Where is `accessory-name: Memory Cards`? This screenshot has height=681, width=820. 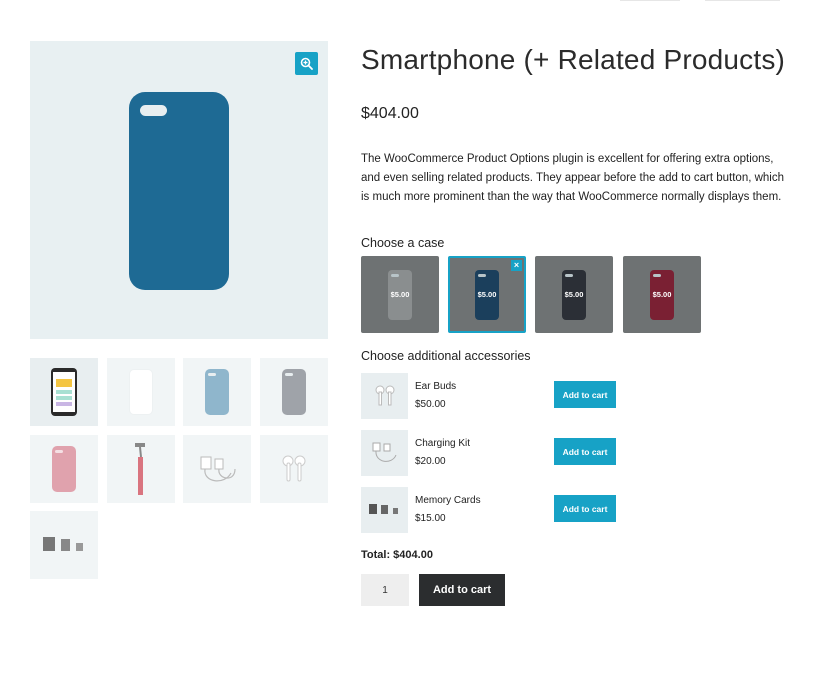
accessory-name: Memory Cards is located at coordinates (448, 500).